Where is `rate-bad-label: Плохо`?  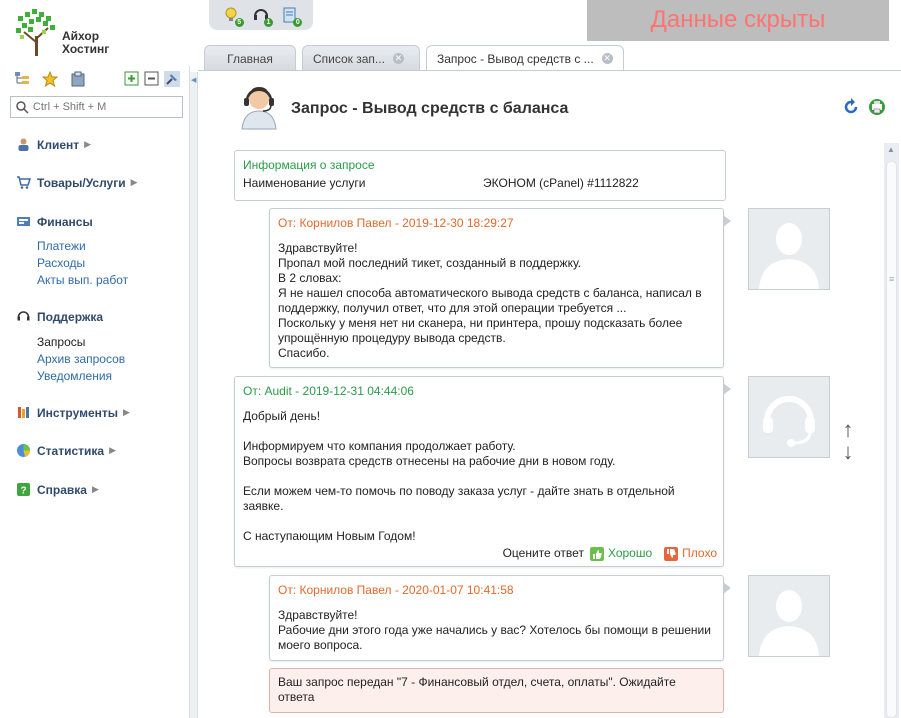
rate-bad-label: Плохо is located at coordinates (699, 553).